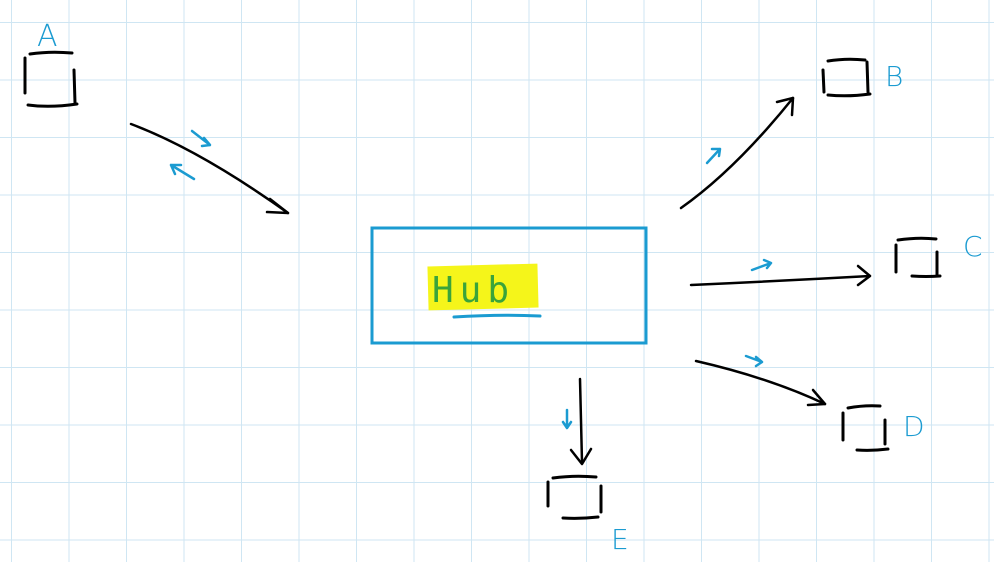 This screenshot has height=562, width=994. What do you see at coordinates (713, 156) in the screenshot?
I see `edge-hub-to-b-marker` at bounding box center [713, 156].